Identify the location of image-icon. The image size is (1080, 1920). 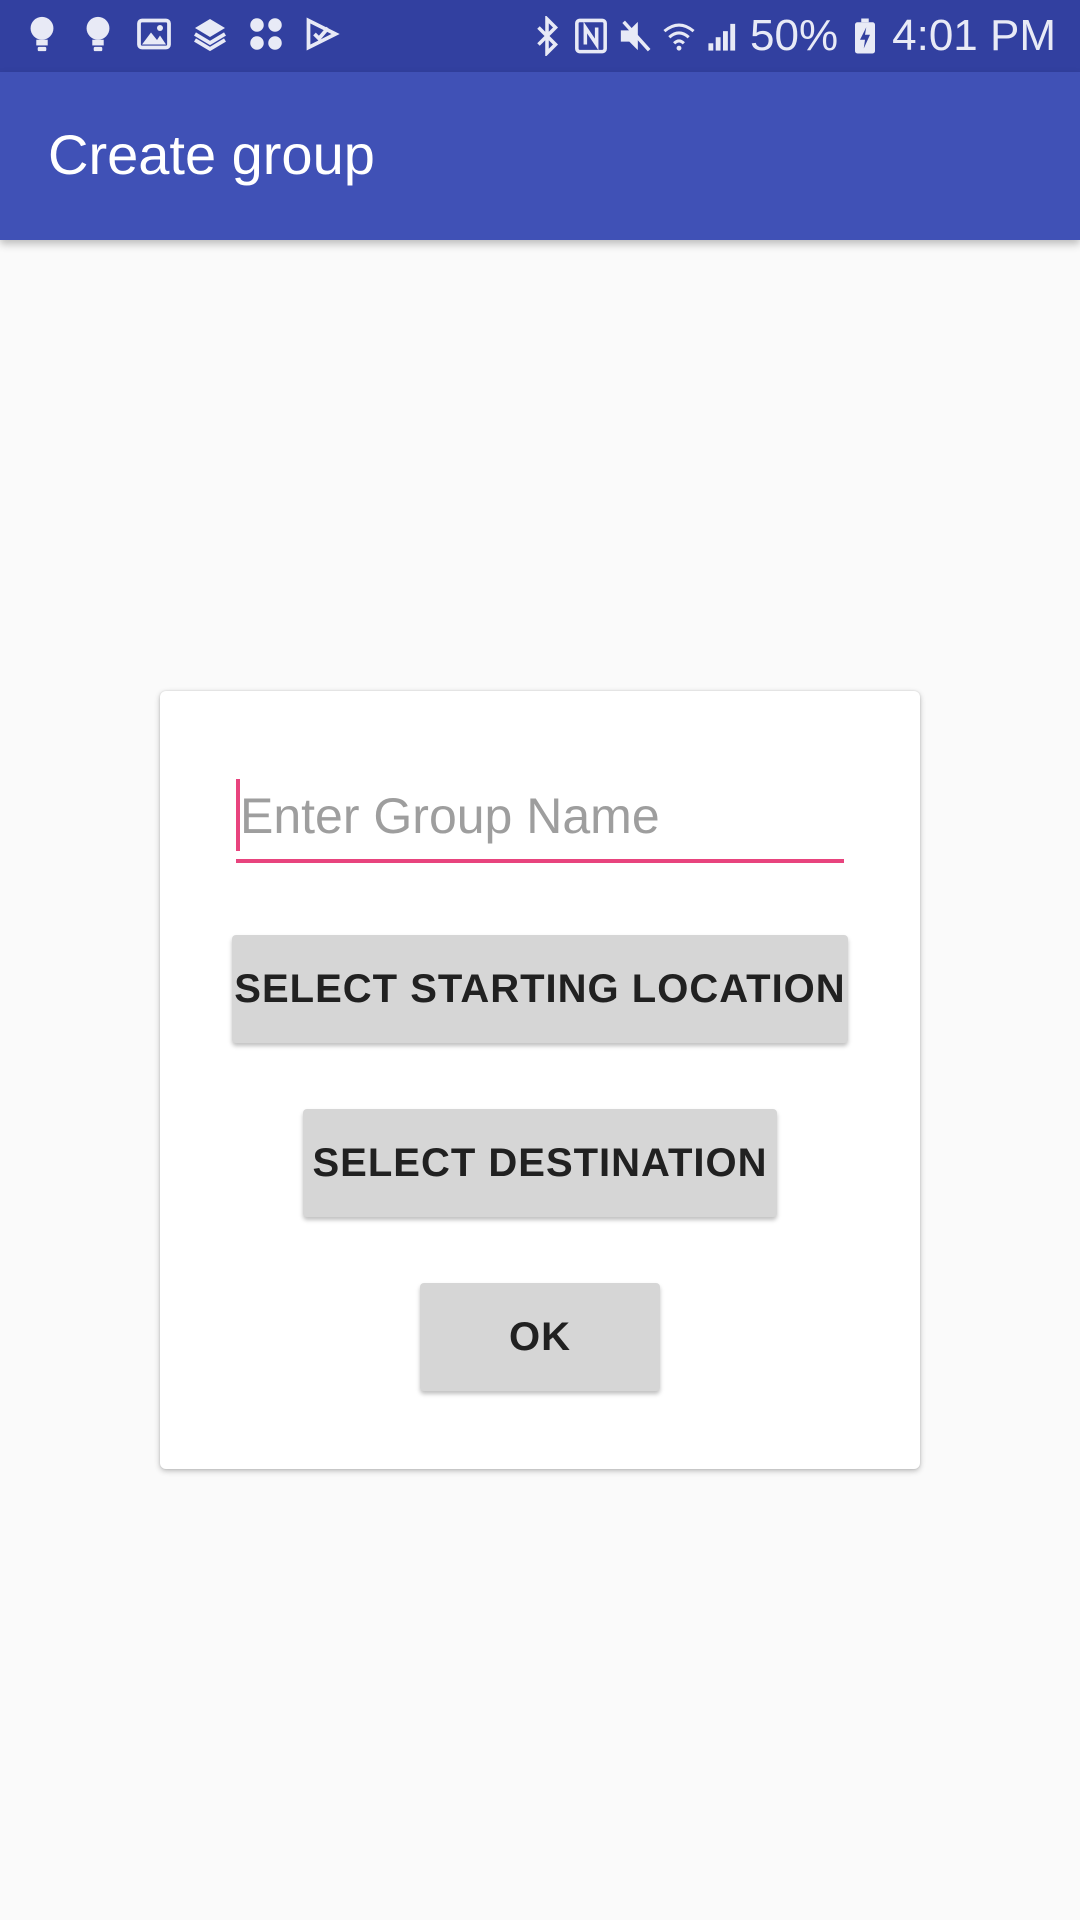
(154, 34).